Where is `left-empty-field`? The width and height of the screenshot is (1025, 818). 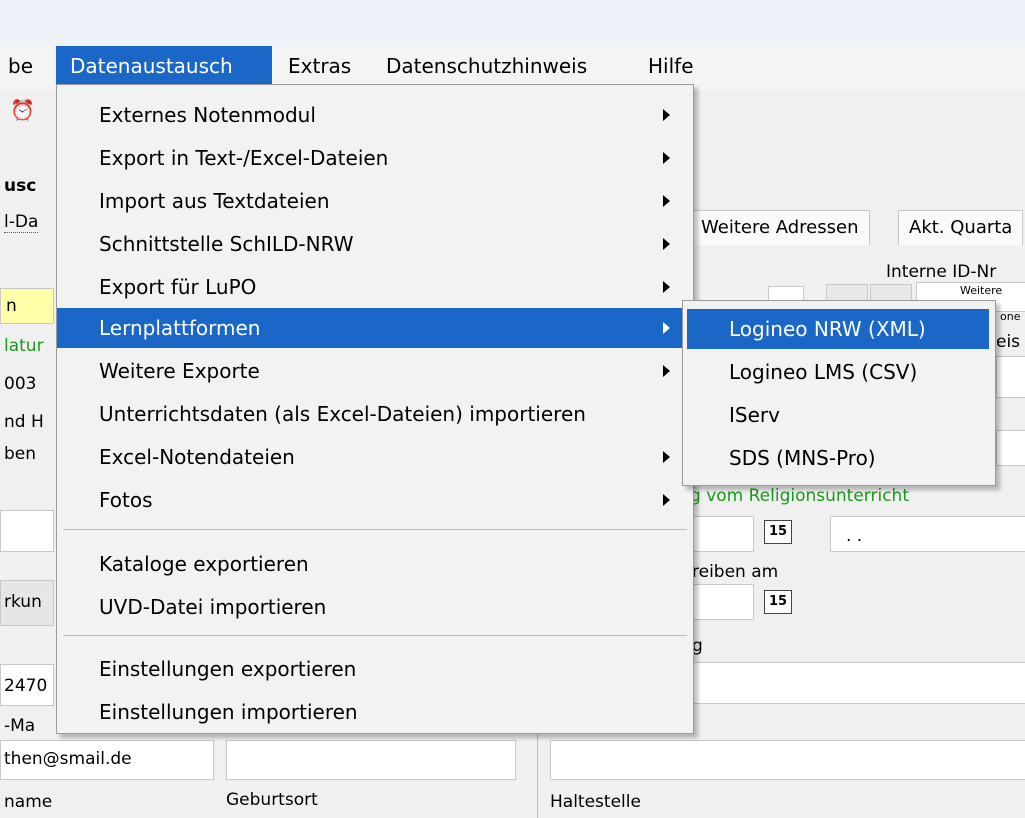 left-empty-field is located at coordinates (27, 531).